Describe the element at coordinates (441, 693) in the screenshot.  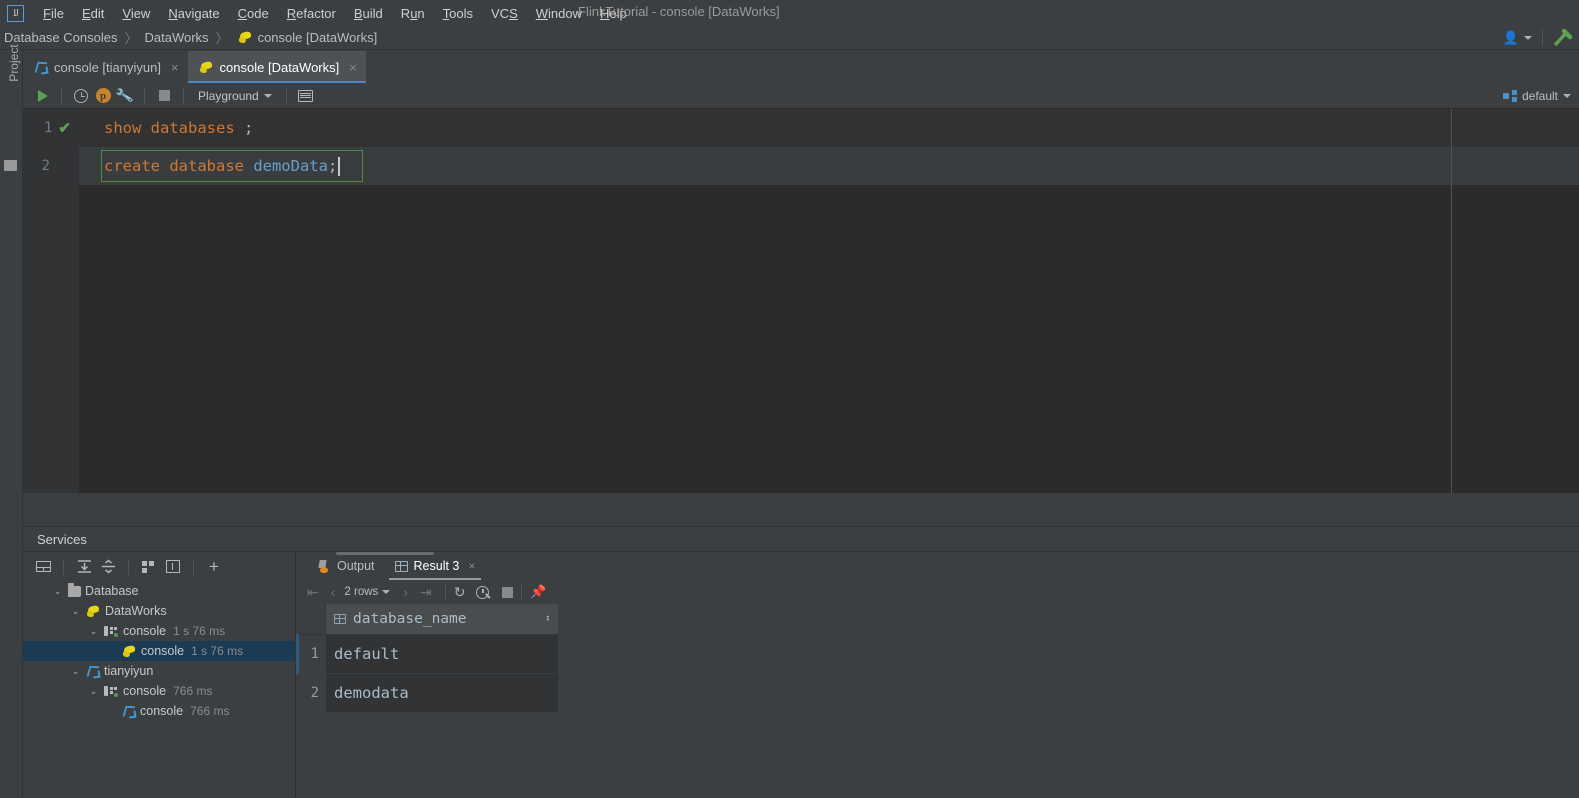
I see `cell-database-name: demodata` at that location.